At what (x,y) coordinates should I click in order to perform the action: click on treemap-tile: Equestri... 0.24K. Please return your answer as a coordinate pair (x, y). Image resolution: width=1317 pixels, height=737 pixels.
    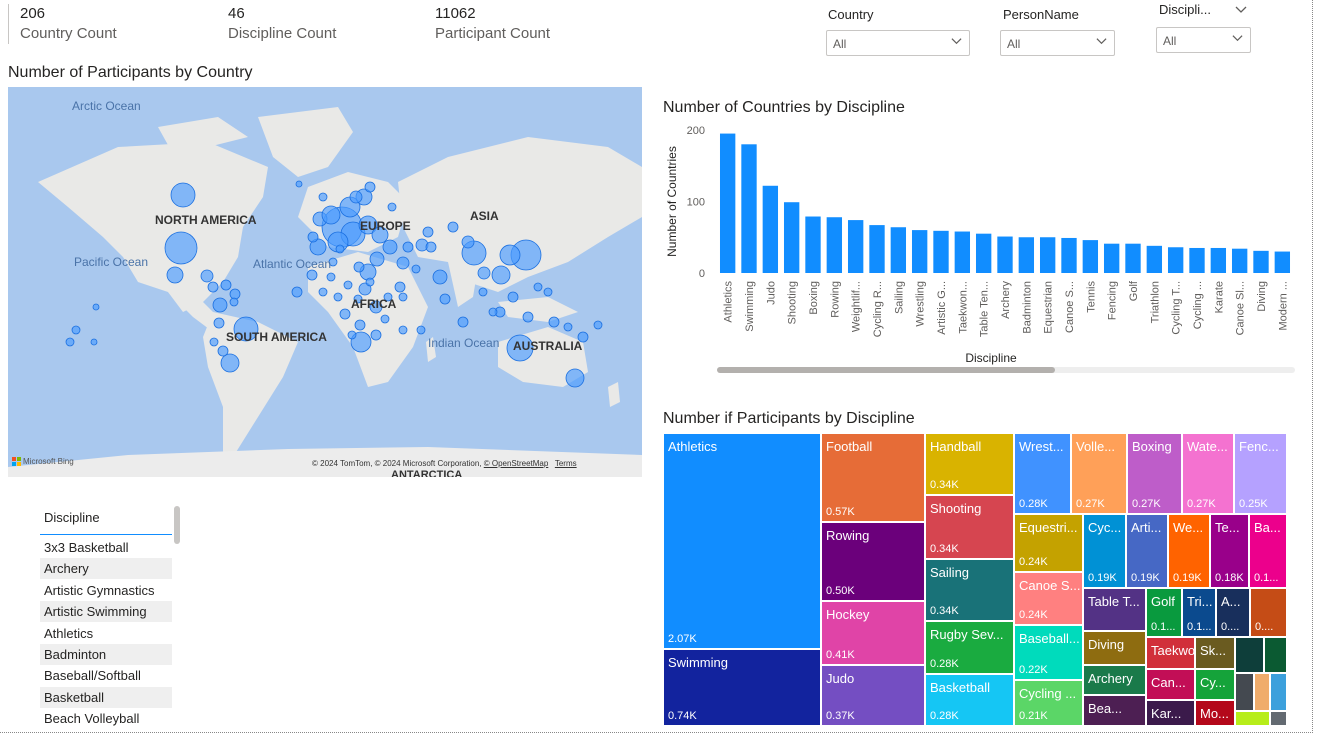
    Looking at the image, I should click on (1048, 543).